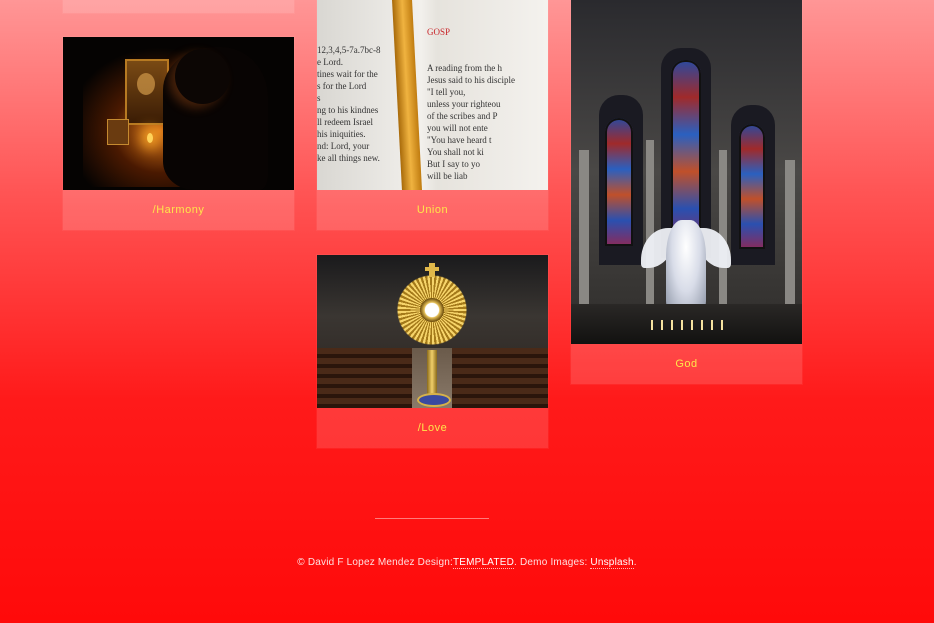 This screenshot has height=623, width=934. Describe the element at coordinates (150, 138) in the screenshot. I see `candle-flame` at that location.